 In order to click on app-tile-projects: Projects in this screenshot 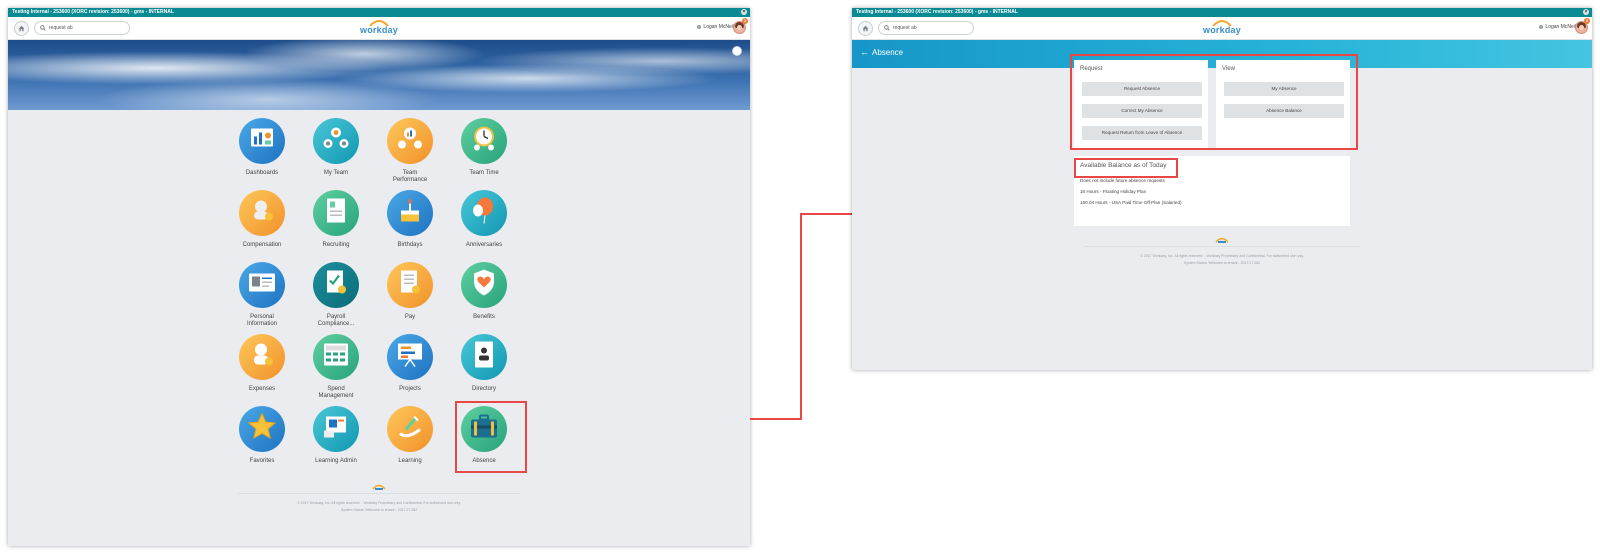, I will do `click(410, 363)`.